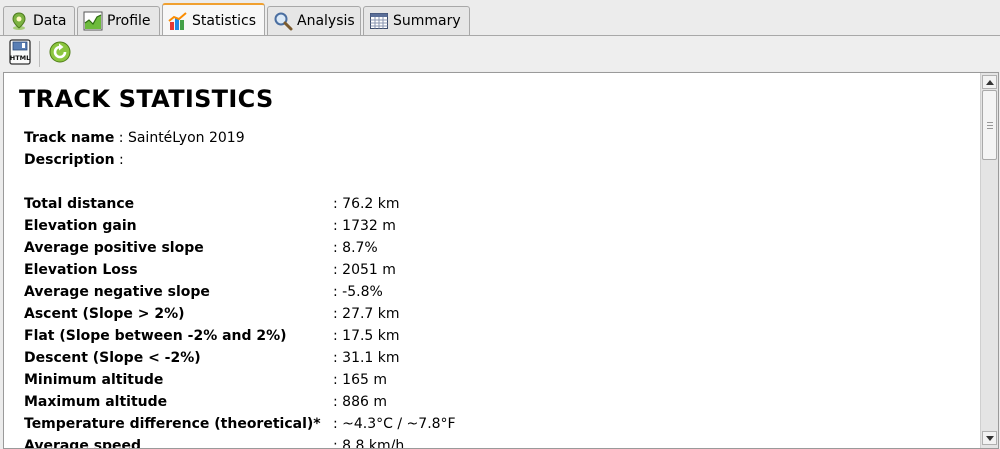  Describe the element at coordinates (283, 21) in the screenshot. I see `magnifier-icon` at that location.